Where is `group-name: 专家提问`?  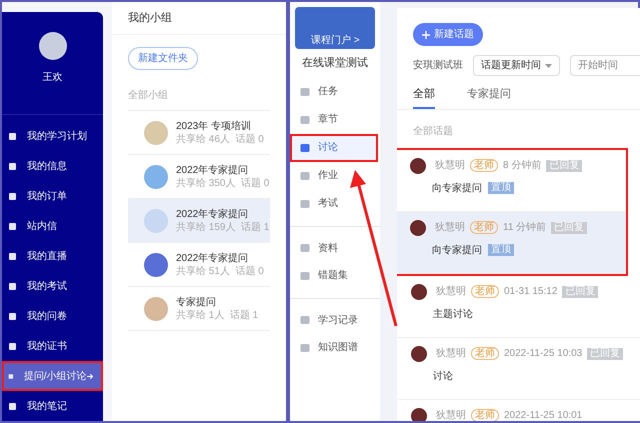
group-name: 专家提问 is located at coordinates (196, 302).